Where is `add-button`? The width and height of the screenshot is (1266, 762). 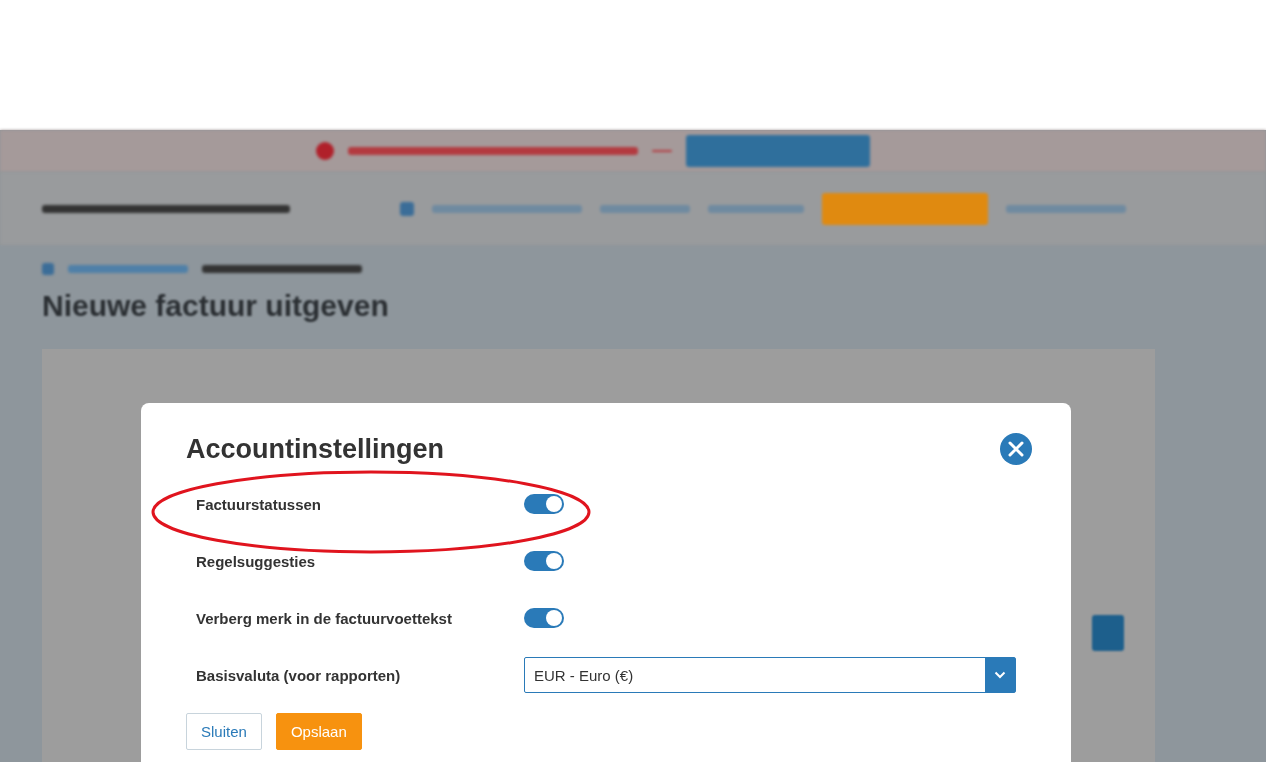 add-button is located at coordinates (1108, 633).